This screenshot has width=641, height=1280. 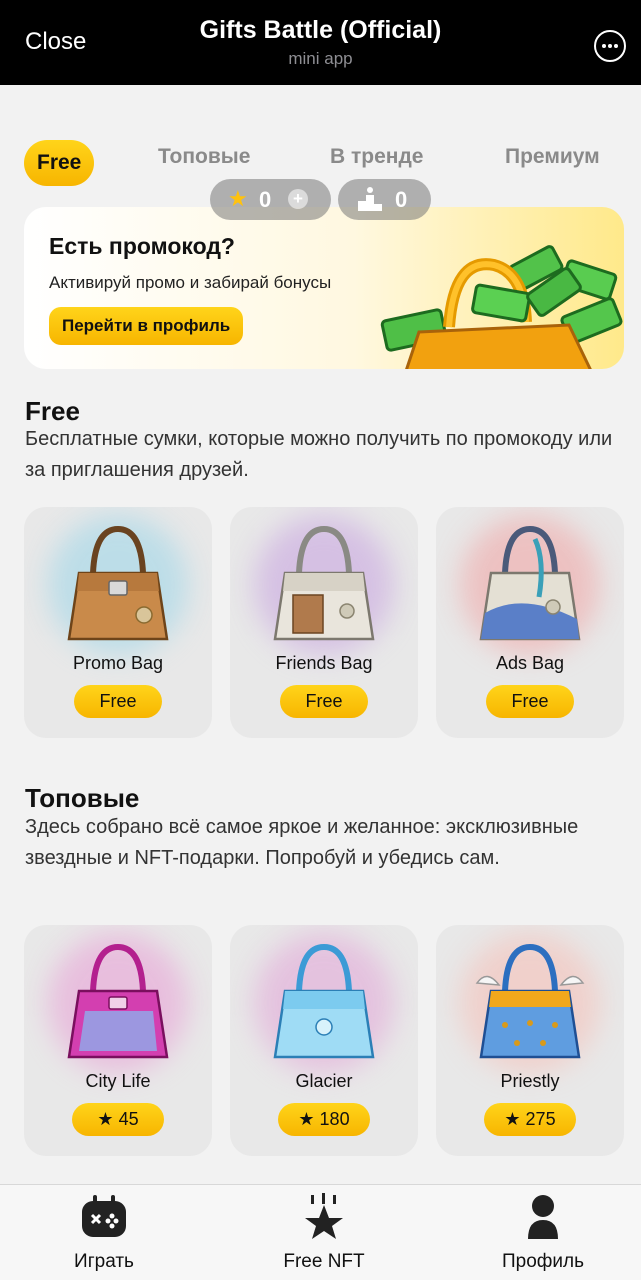 I want to click on tab-free: Free, so click(x=59, y=163).